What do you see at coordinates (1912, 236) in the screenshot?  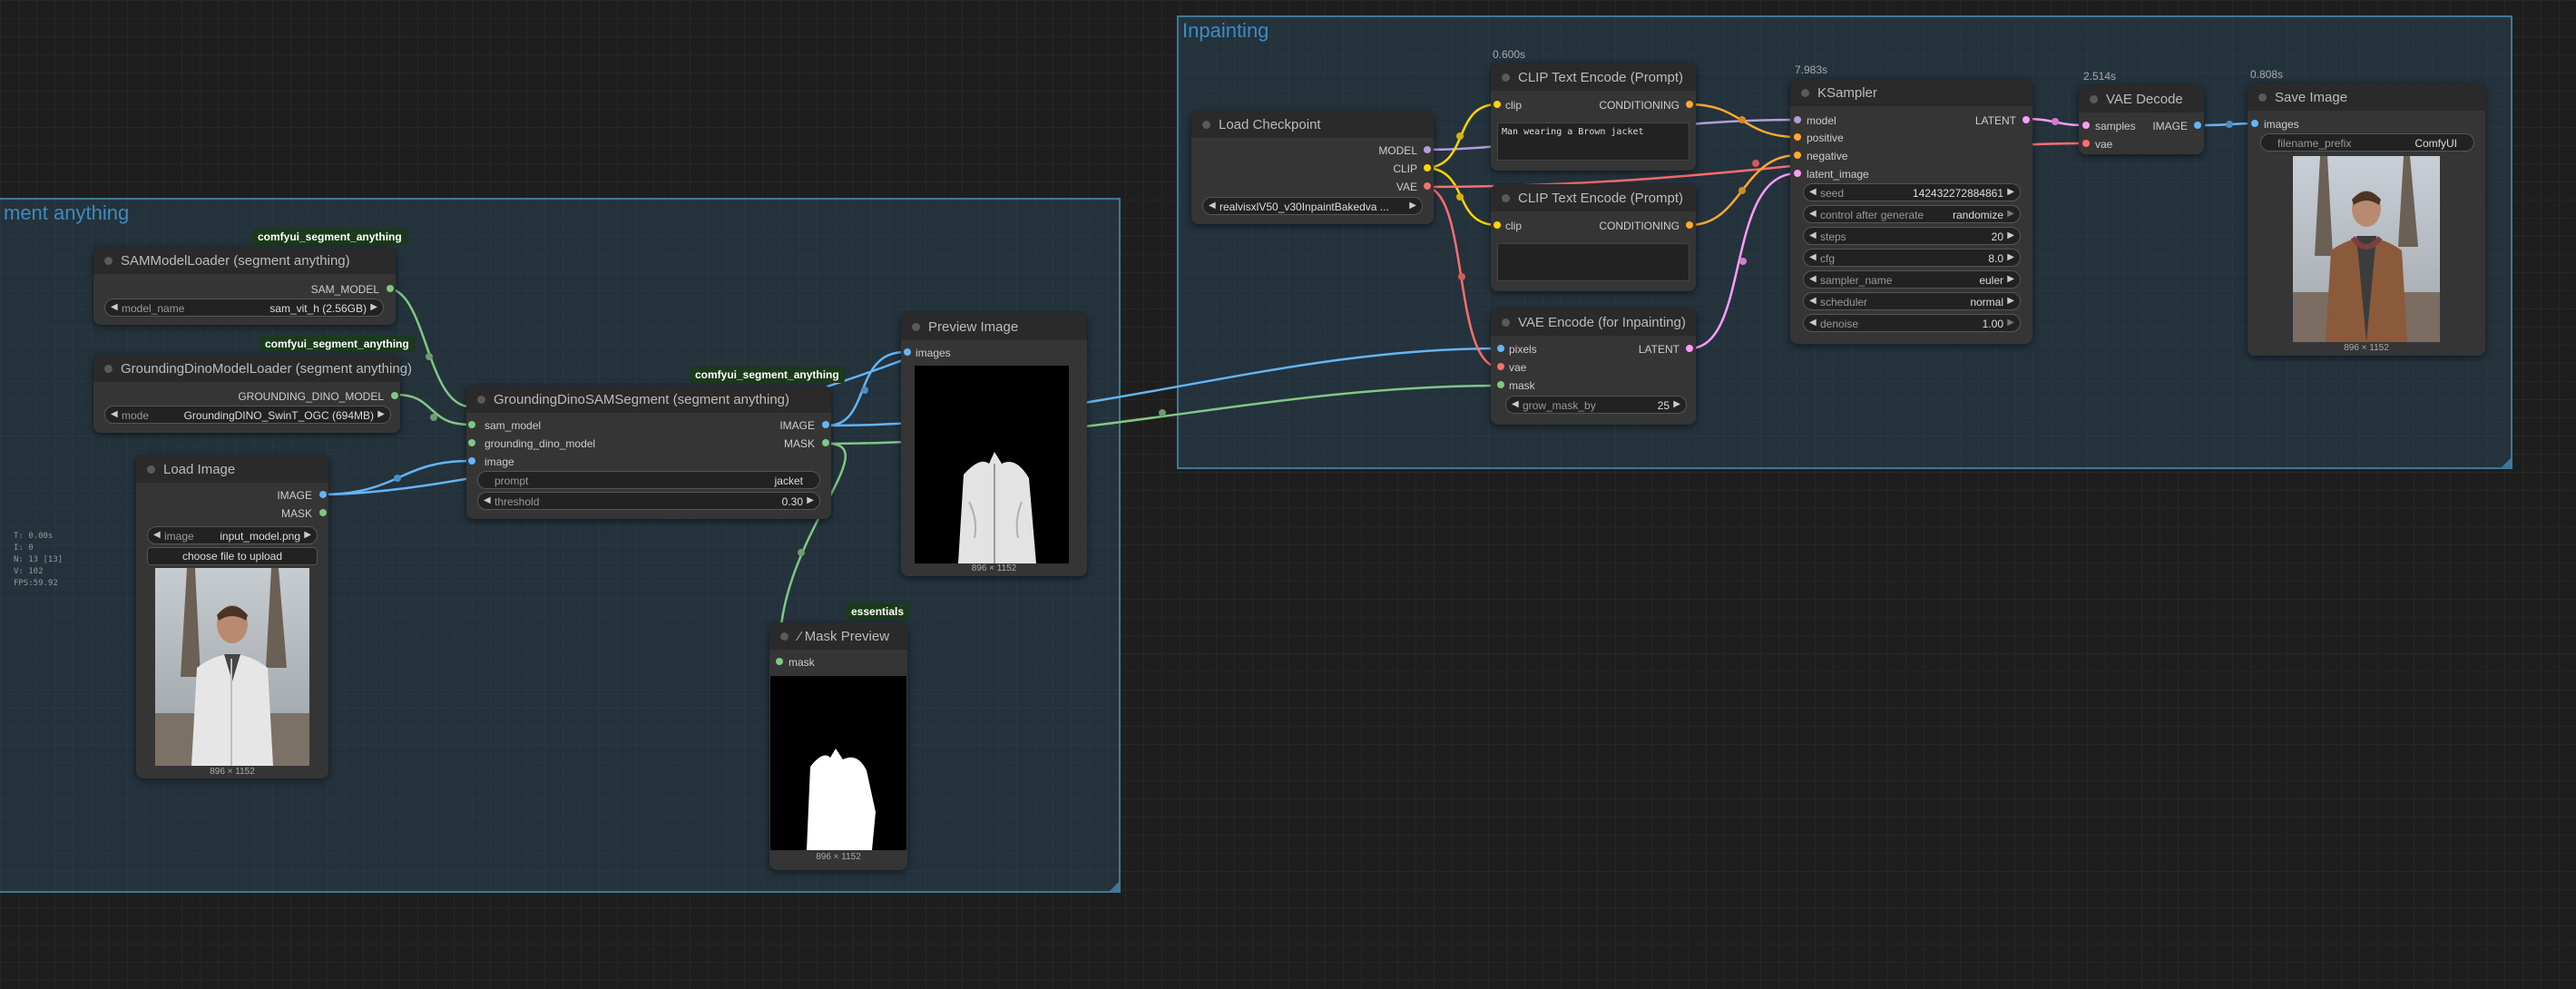 I see `steps-widget: ◀ steps 20 ▶` at bounding box center [1912, 236].